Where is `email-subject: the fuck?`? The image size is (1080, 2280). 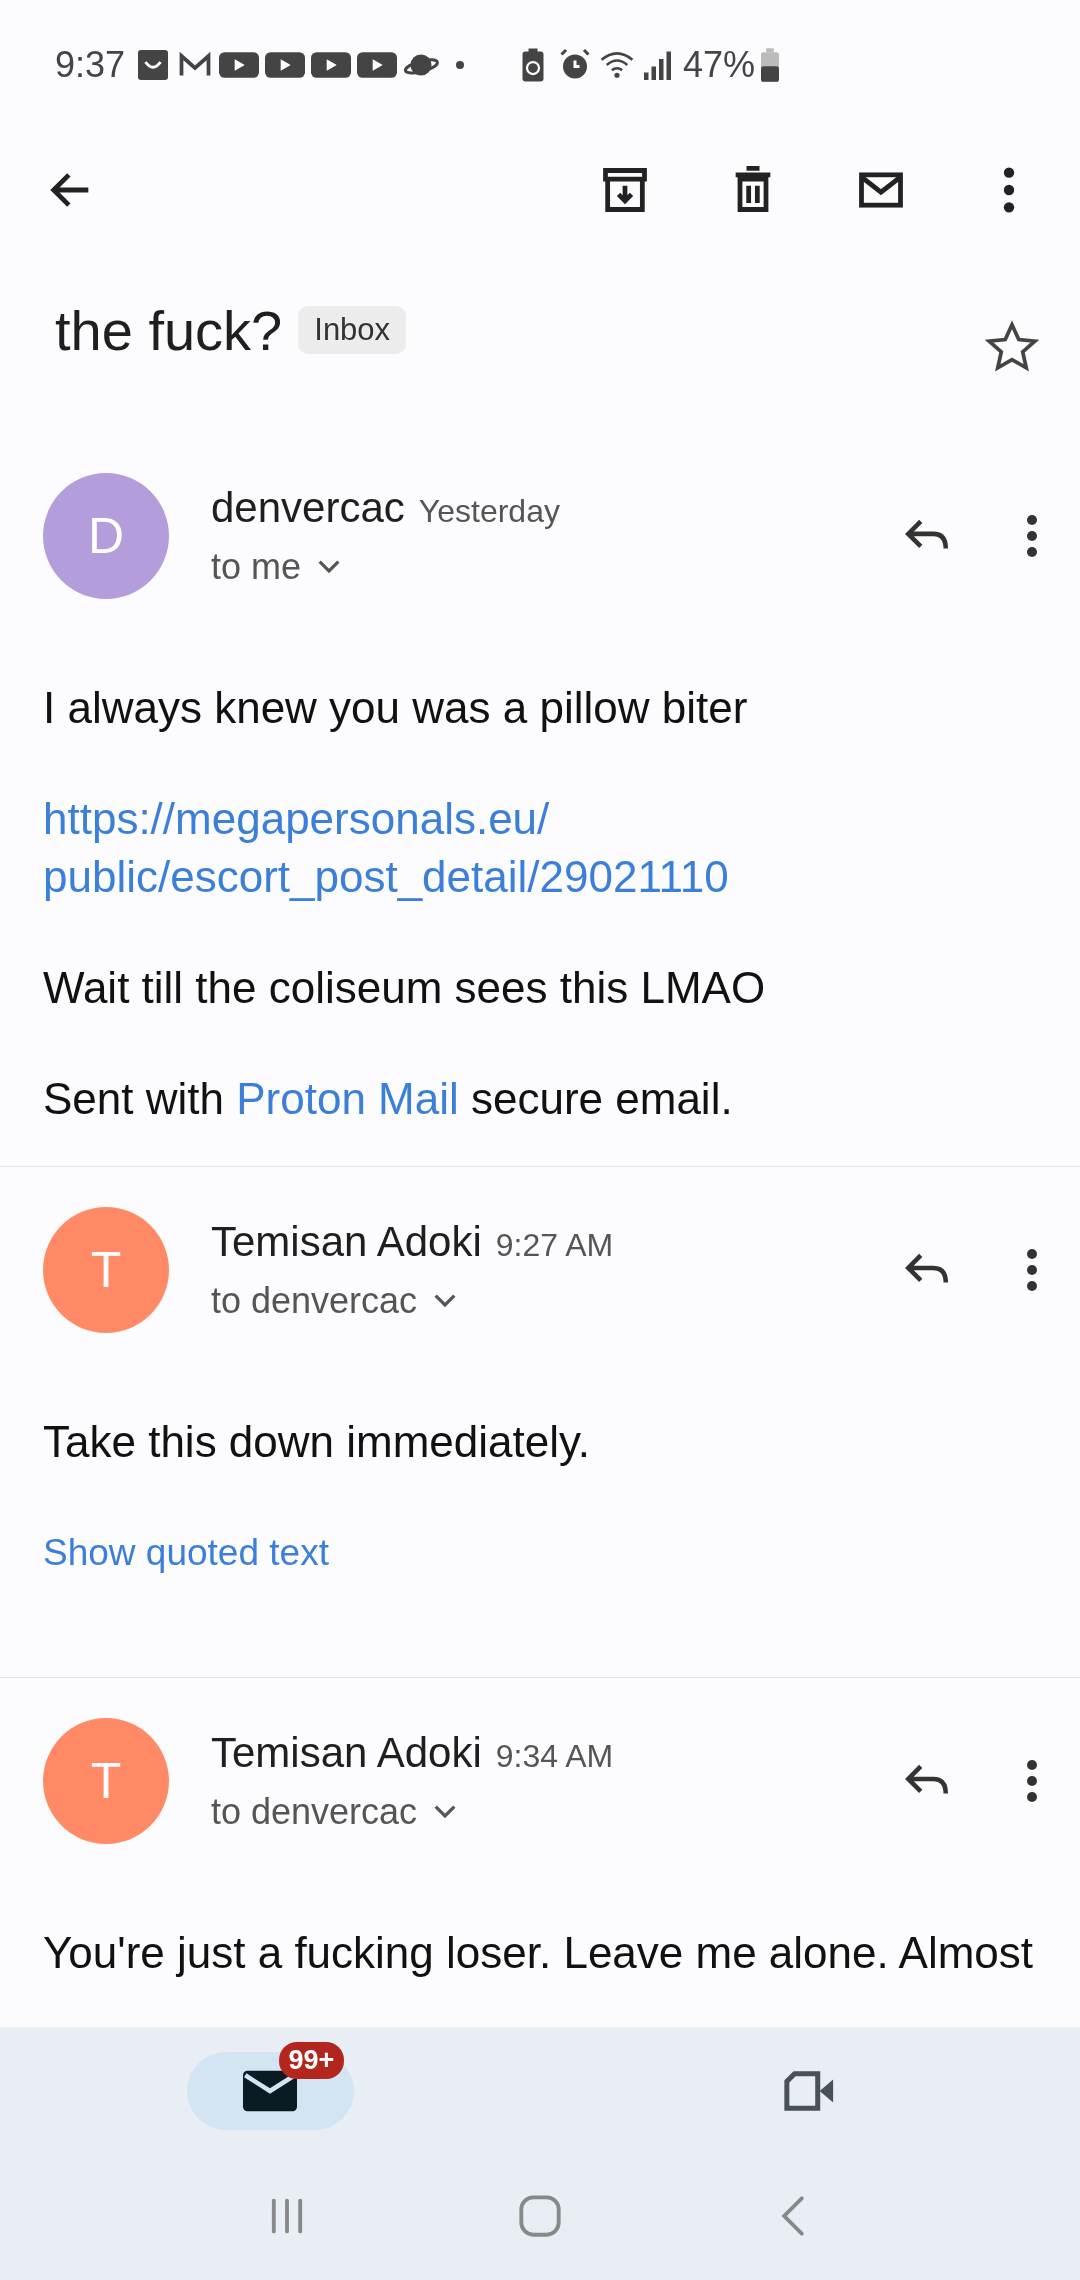
email-subject: the fuck? is located at coordinates (169, 330).